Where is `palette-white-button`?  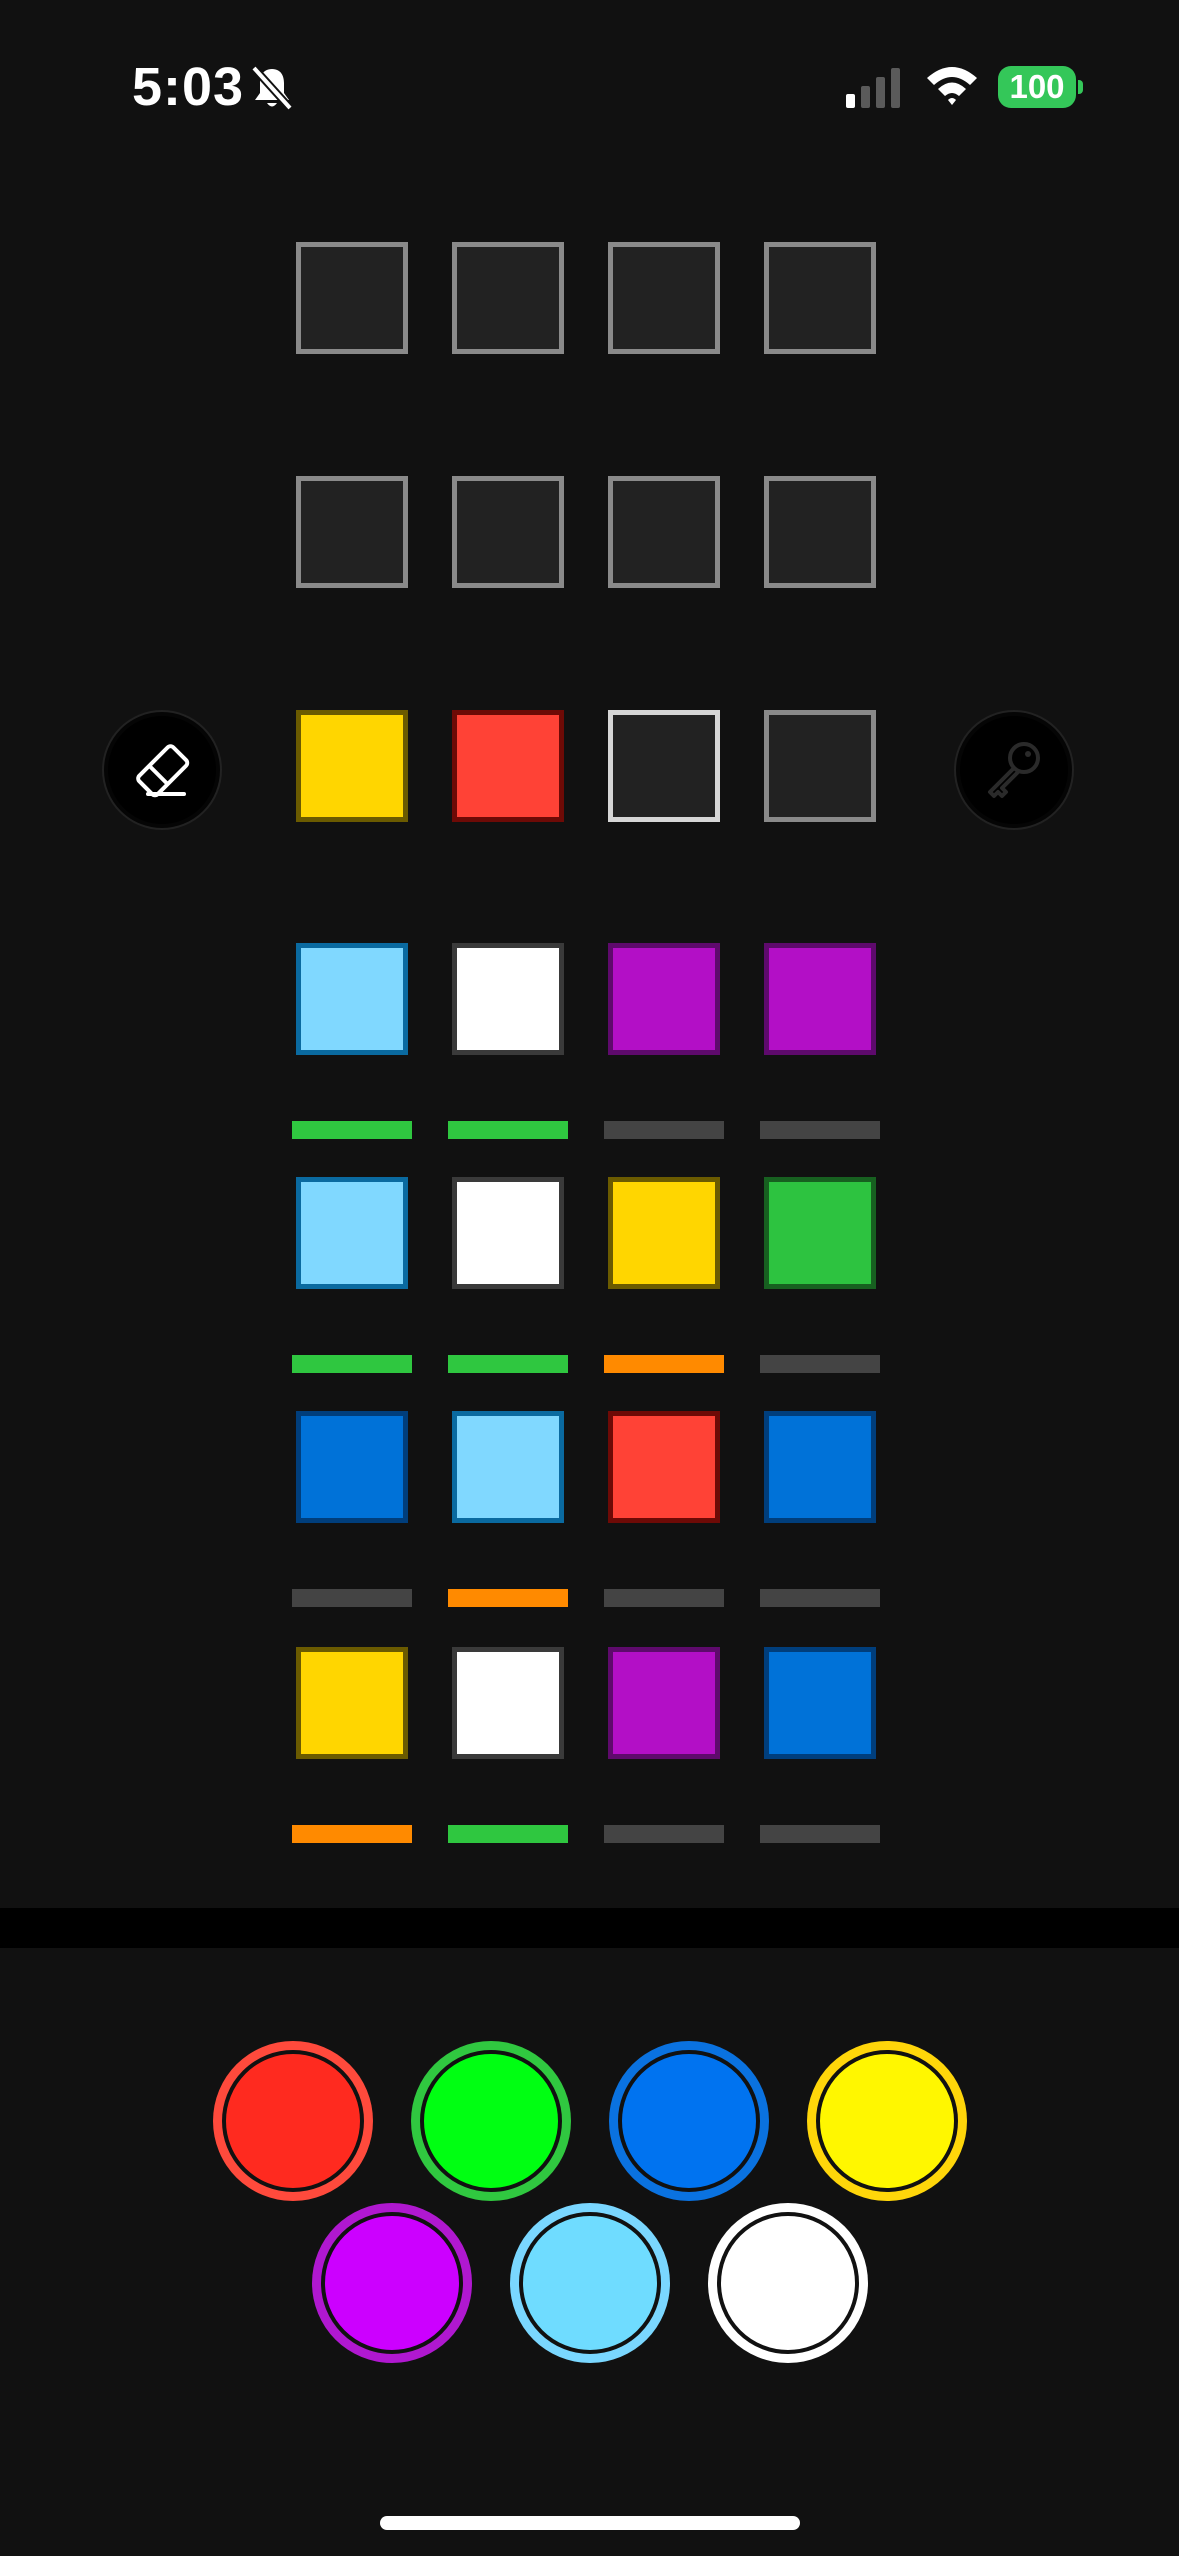
palette-white-button is located at coordinates (788, 2283).